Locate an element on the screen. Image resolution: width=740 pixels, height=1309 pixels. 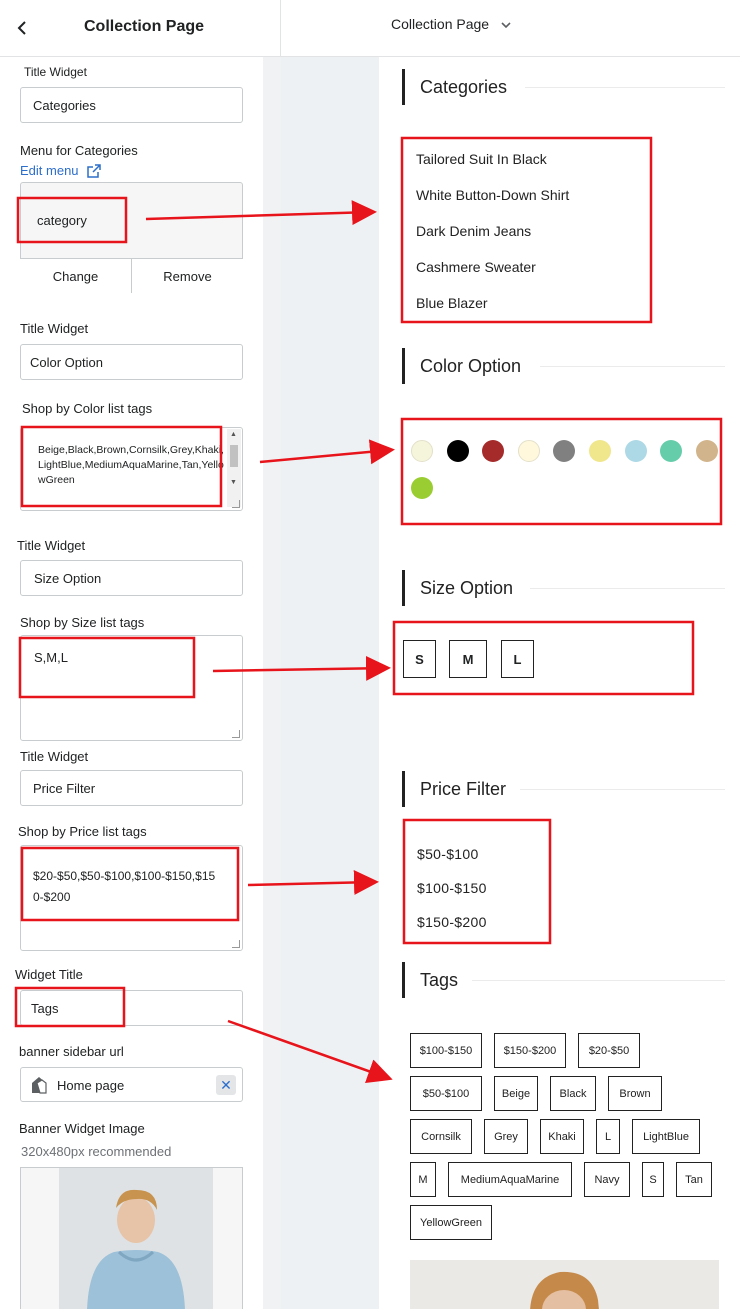
banner-image-hint: 320x480px recommended is located at coordinates (96, 1151).